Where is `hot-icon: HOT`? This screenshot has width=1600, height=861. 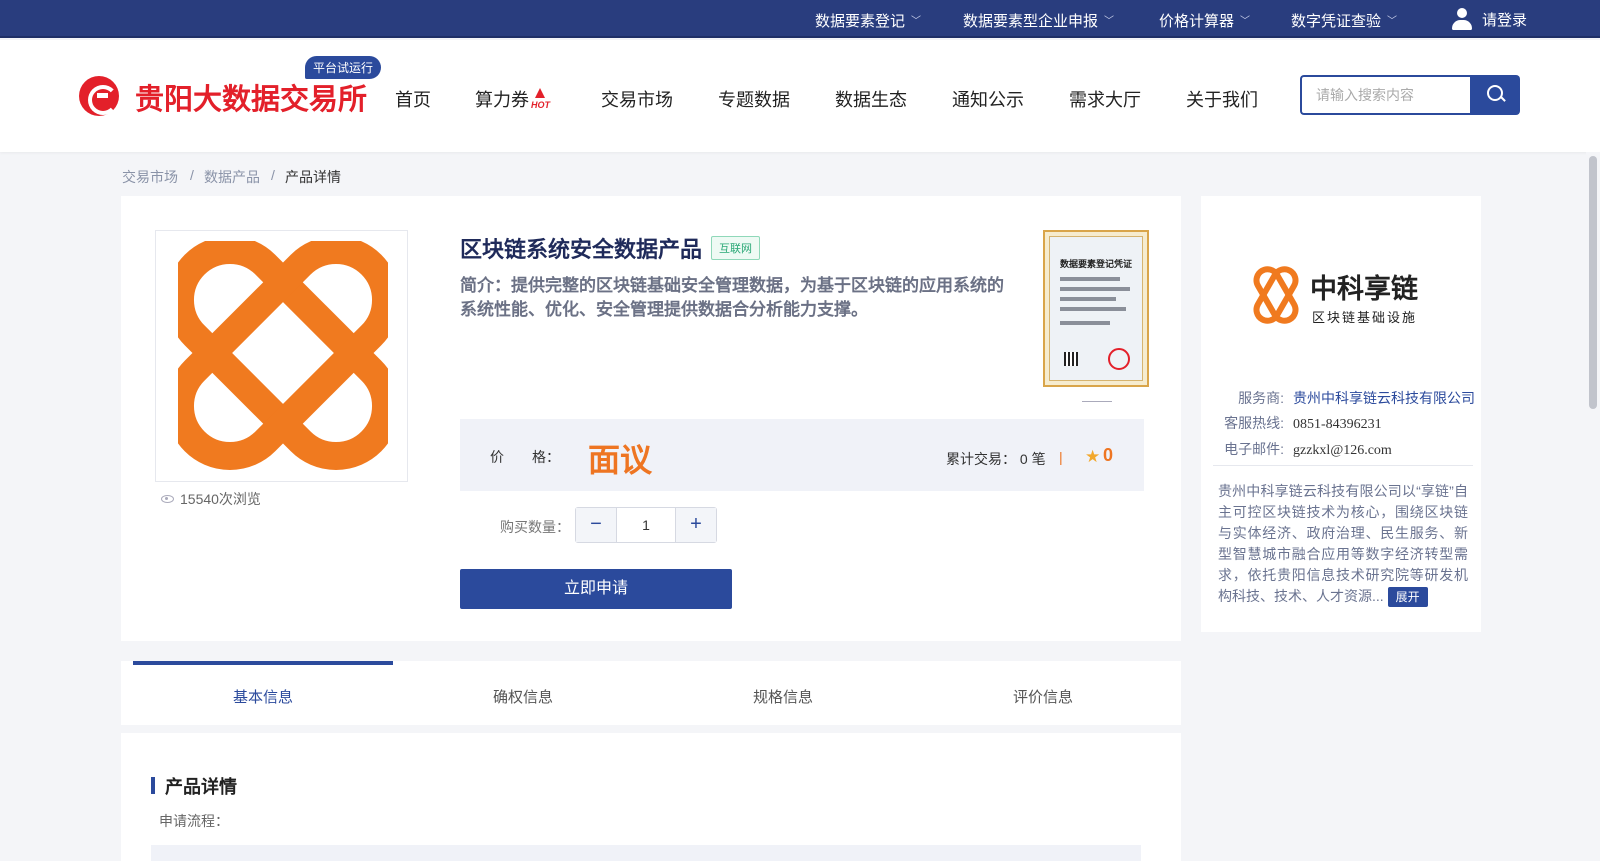 hot-icon: HOT is located at coordinates (540, 101).